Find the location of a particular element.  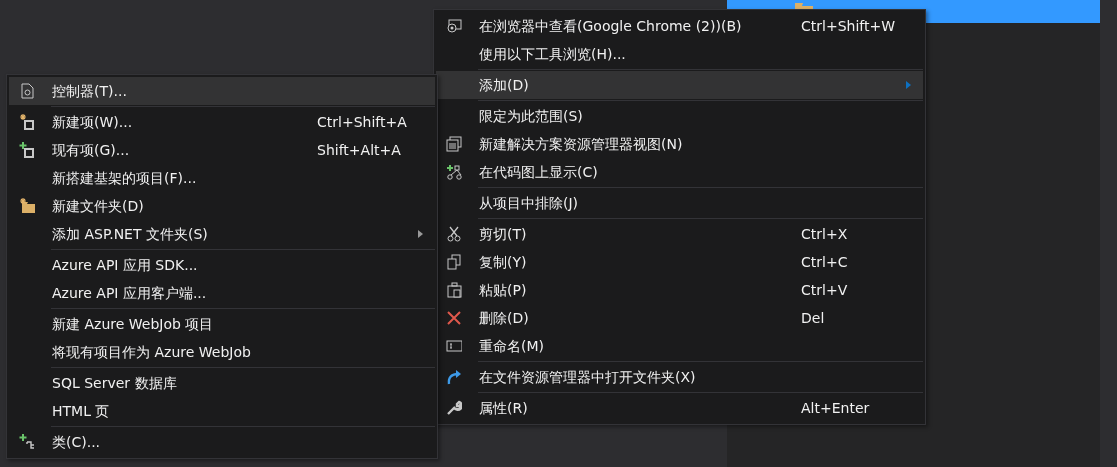

shortcut-text: Ctrl+C is located at coordinates (824, 262).